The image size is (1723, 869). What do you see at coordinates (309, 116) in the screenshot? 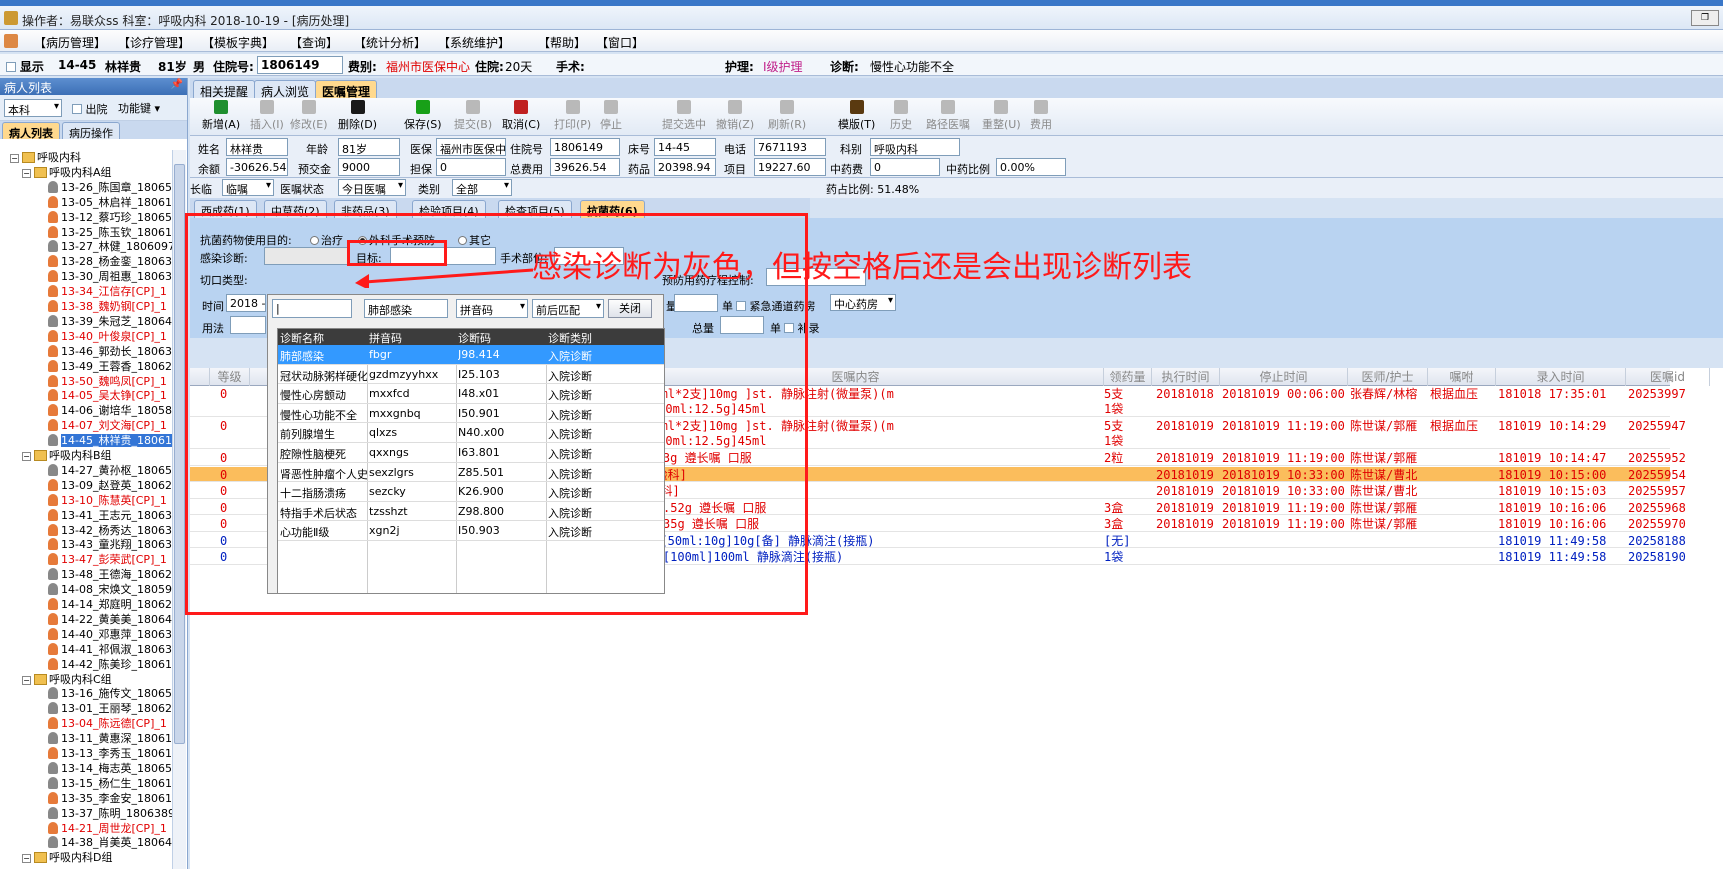
I see `toolbar-button: 修改(E)` at bounding box center [309, 116].